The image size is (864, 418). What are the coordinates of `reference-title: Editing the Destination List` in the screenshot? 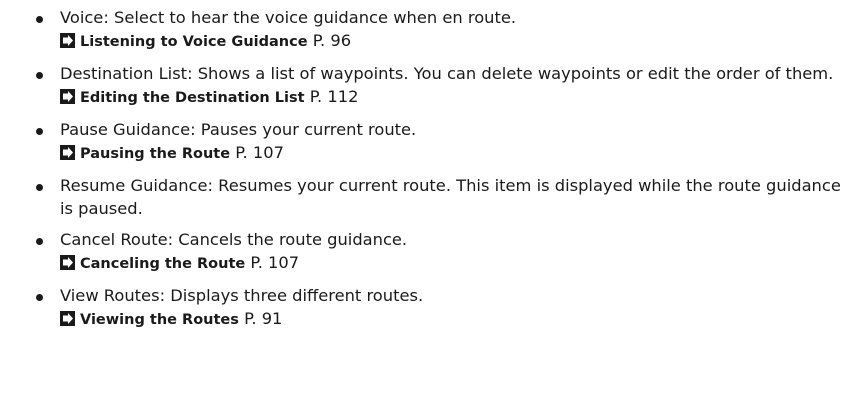 It's located at (192, 98).